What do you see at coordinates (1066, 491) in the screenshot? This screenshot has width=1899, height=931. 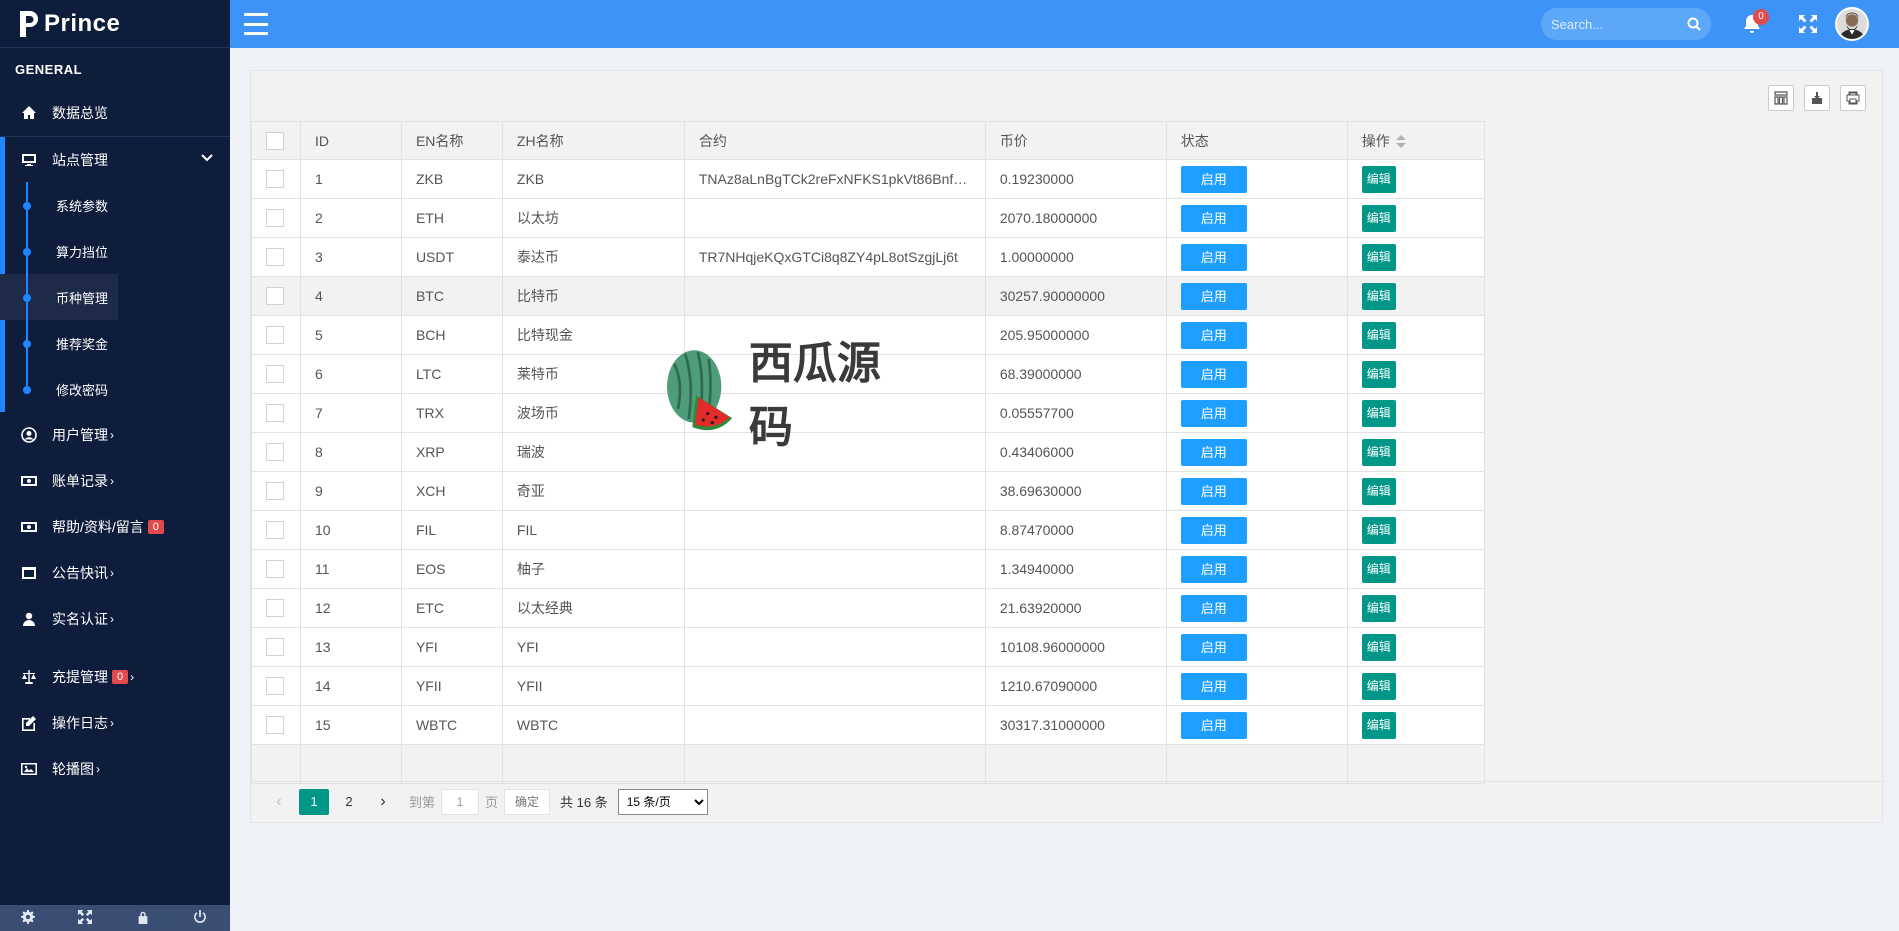 I see `table-row: 9 XCH 奇亚 38.69630000 启用 编辑` at bounding box center [1066, 491].